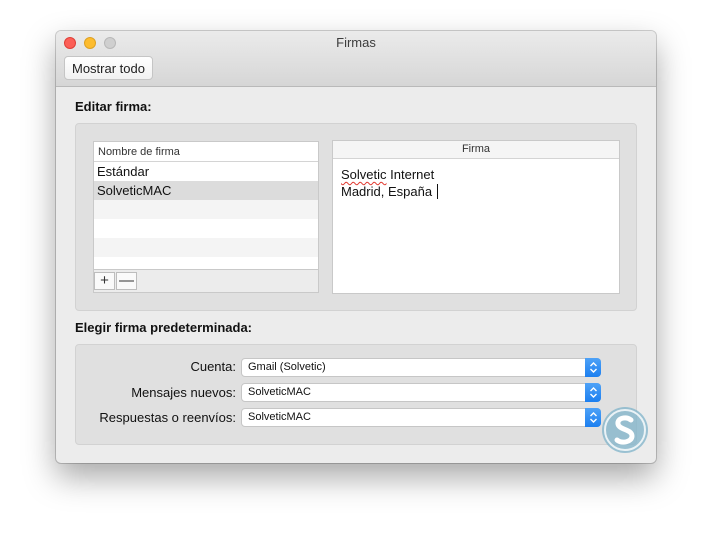  I want to click on show-all-button: Mostrar todo, so click(108, 68).